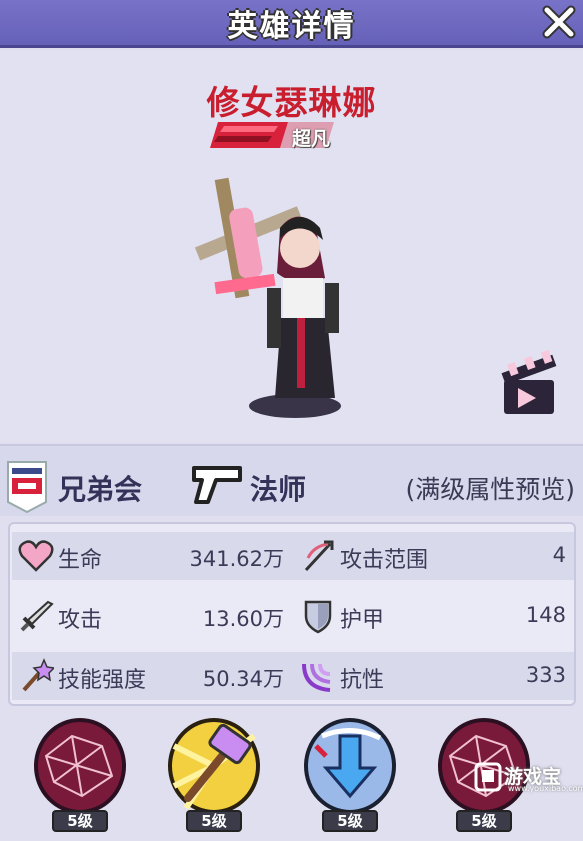 Image resolution: width=583 pixels, height=841 pixels. I want to click on stat-armor: 护甲 148, so click(434, 616).